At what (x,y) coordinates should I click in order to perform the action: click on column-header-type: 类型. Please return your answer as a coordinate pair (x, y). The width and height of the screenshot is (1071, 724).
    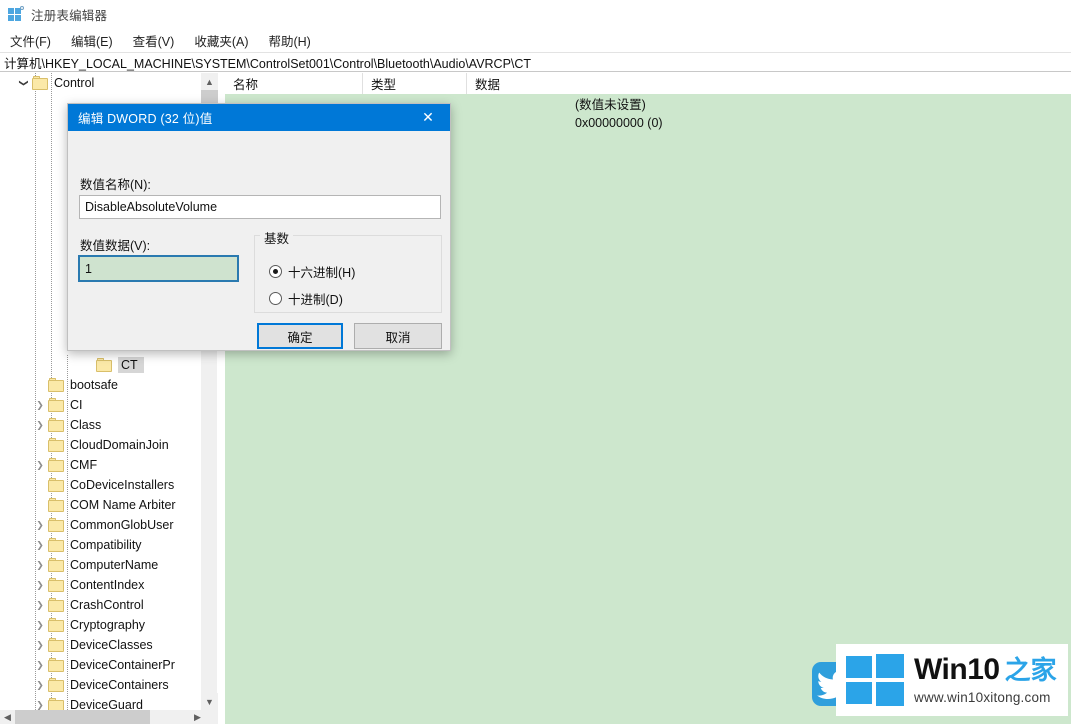
    Looking at the image, I should click on (415, 83).